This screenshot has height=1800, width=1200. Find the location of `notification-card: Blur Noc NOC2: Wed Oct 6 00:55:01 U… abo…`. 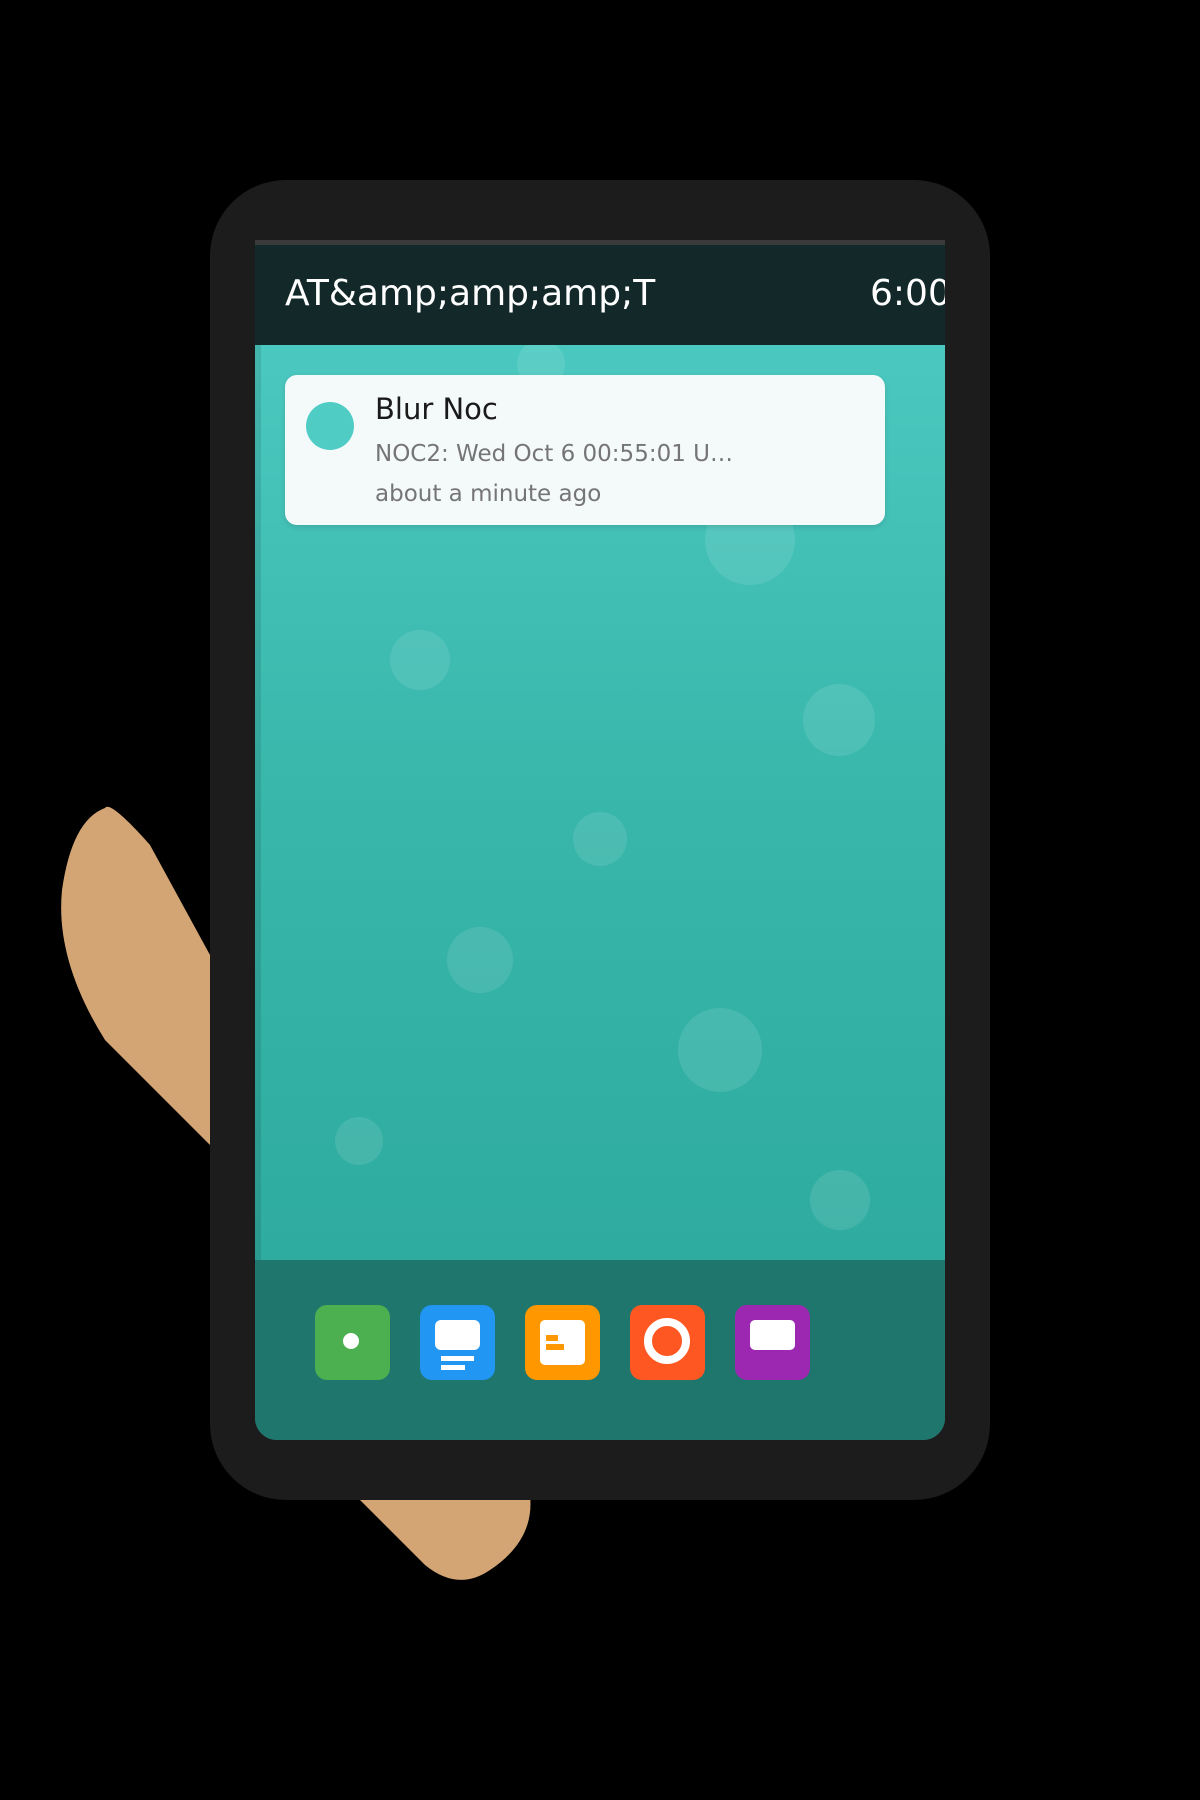

notification-card: Blur Noc NOC2: Wed Oct 6 00:55:01 U… abo… is located at coordinates (585, 450).